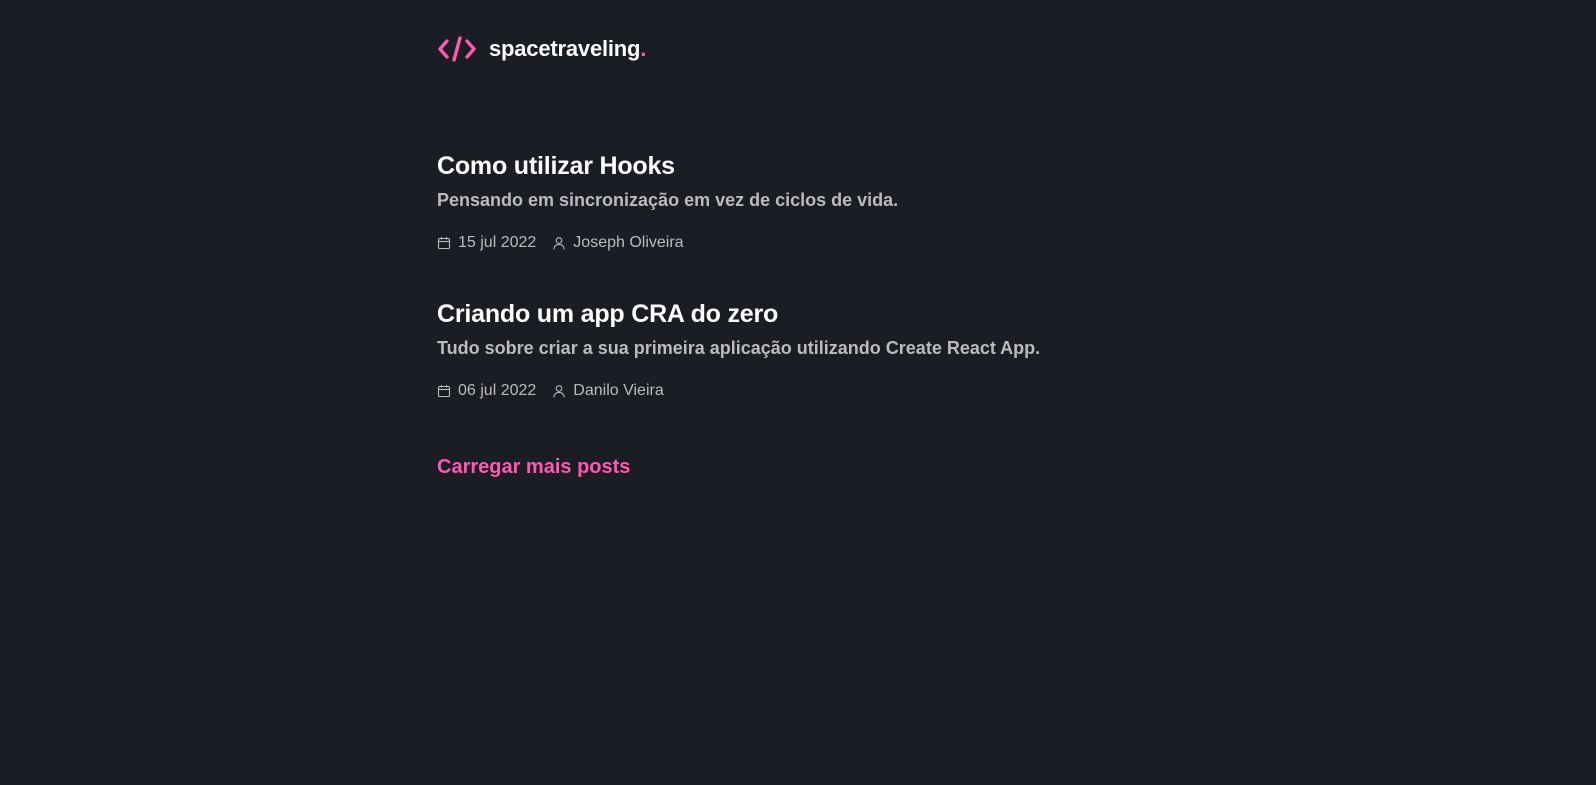  Describe the element at coordinates (497, 242) in the screenshot. I see `post-date-text: 15 jul 2022` at that location.